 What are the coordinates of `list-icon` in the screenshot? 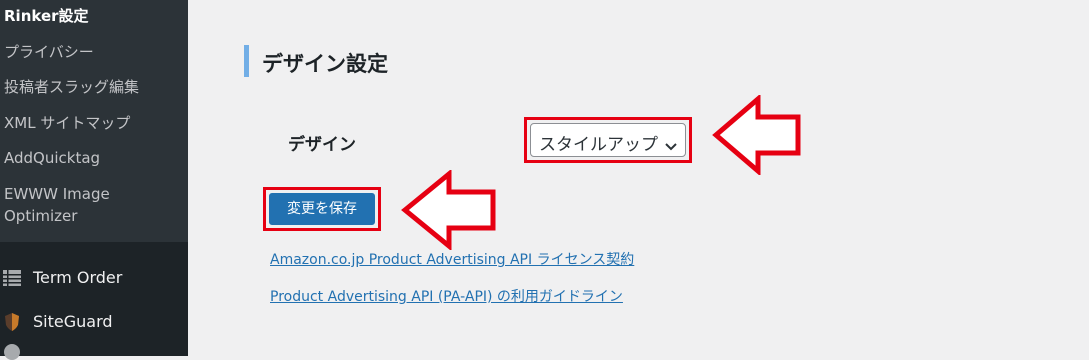 It's located at (12, 278).